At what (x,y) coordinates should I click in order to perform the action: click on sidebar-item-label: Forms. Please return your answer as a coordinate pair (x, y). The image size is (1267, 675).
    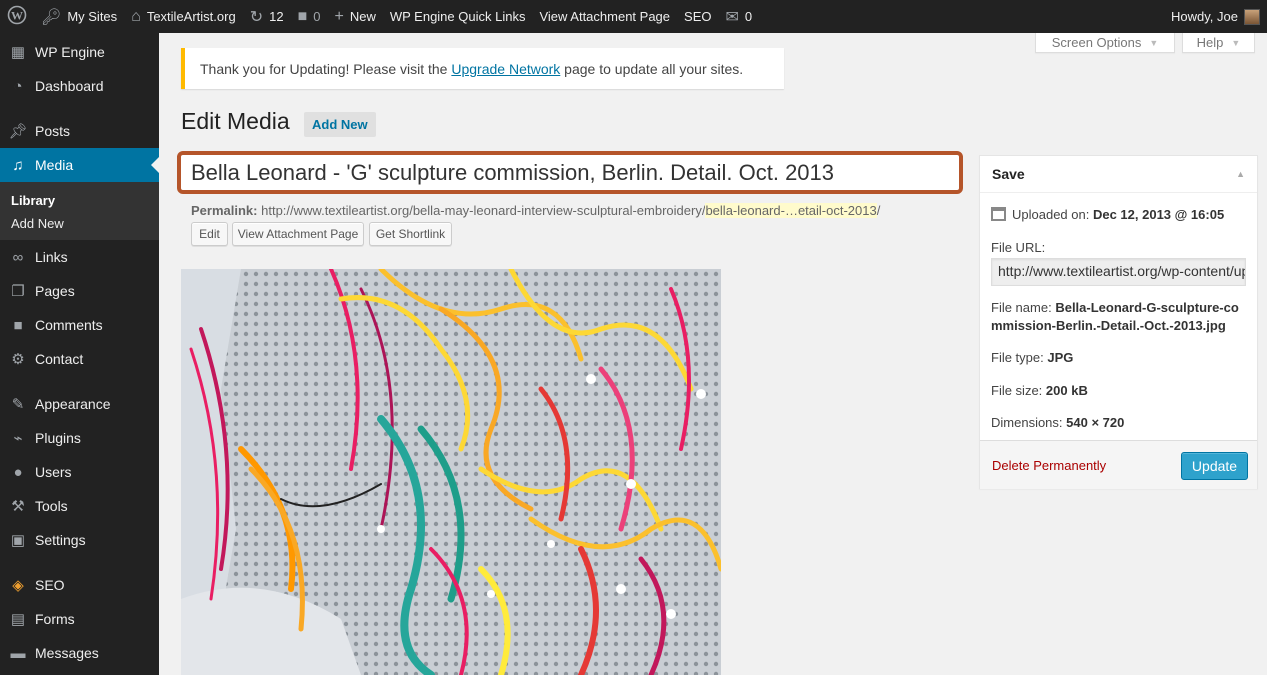
    Looking at the image, I should click on (55, 619).